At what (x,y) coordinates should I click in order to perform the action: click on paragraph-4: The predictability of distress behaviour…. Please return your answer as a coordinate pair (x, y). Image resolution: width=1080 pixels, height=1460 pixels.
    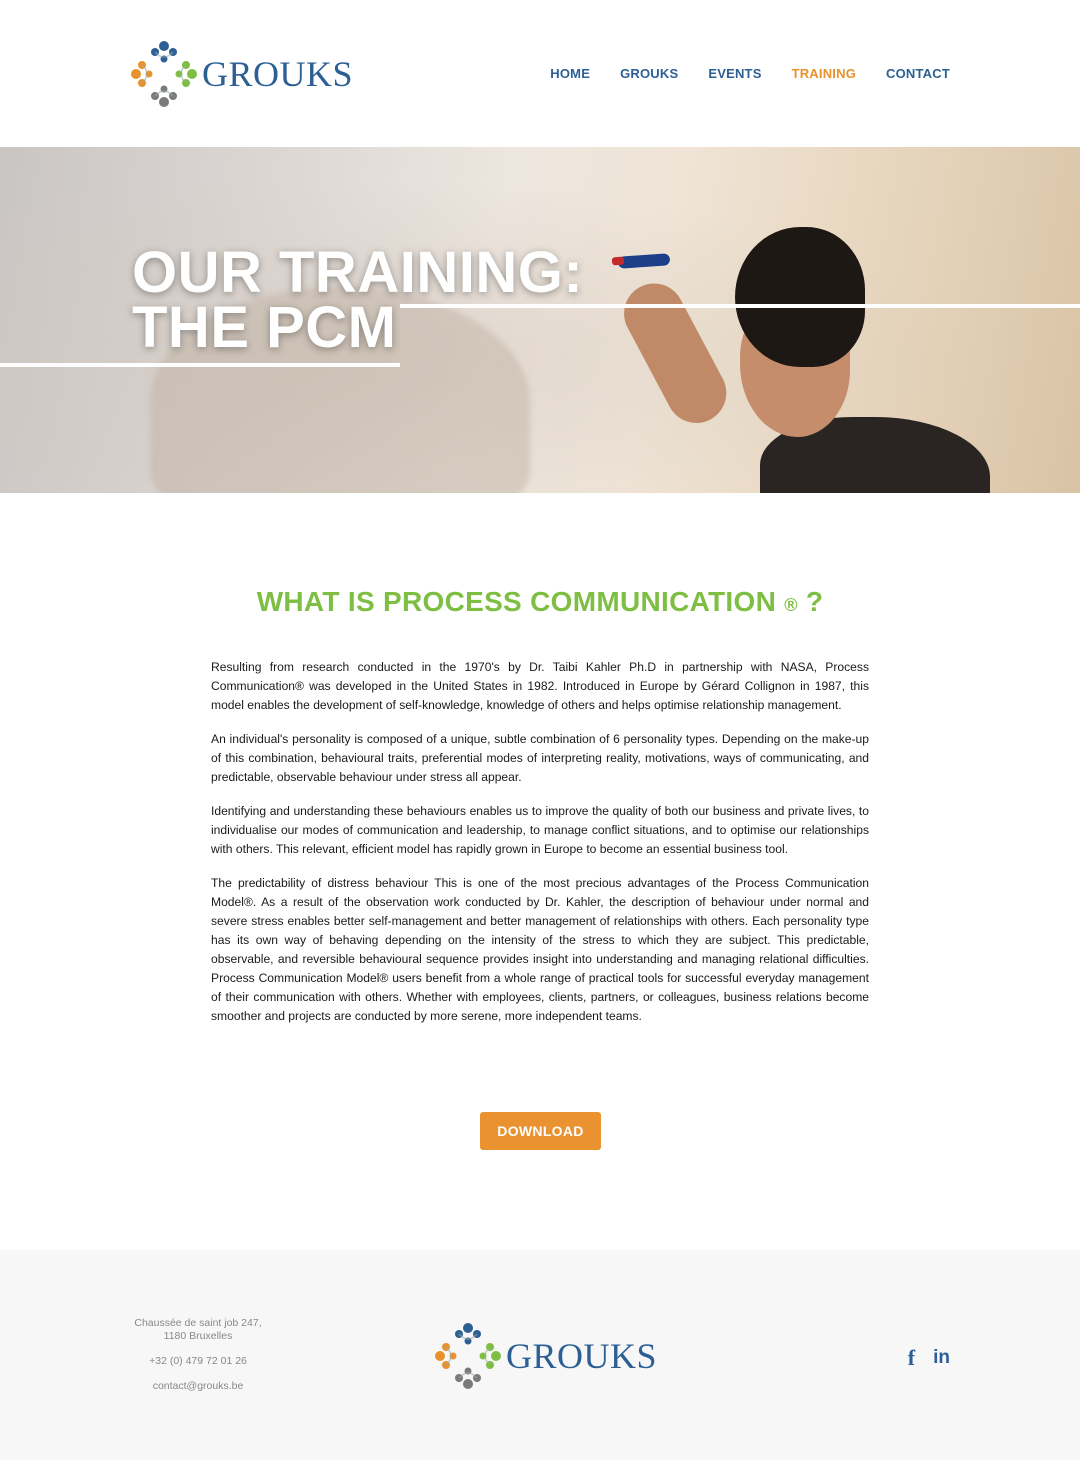
    Looking at the image, I should click on (540, 949).